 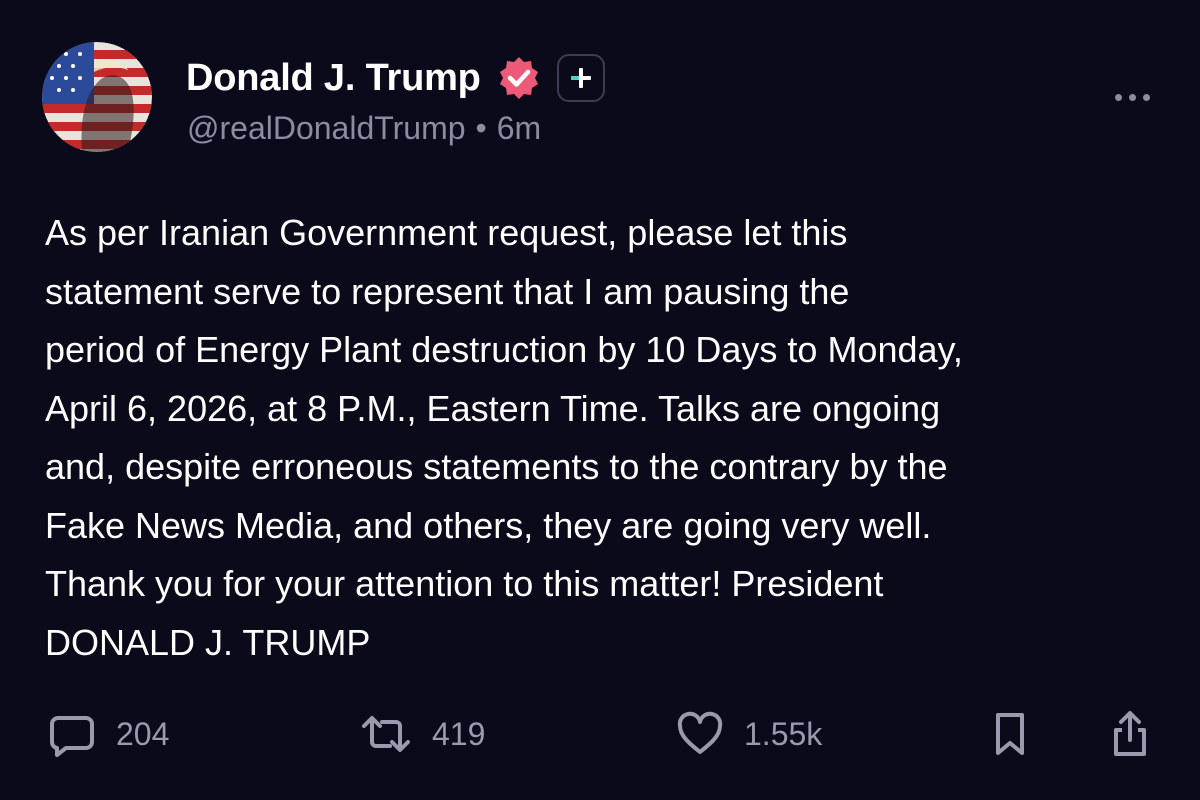 I want to click on author-handle: @realDonaldTrump, so click(x=326, y=128).